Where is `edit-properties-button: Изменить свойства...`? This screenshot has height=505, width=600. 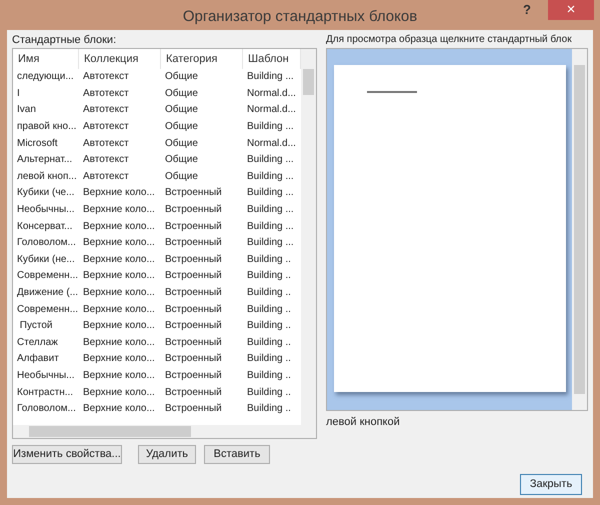
edit-properties-button: Изменить свойства... is located at coordinates (67, 454).